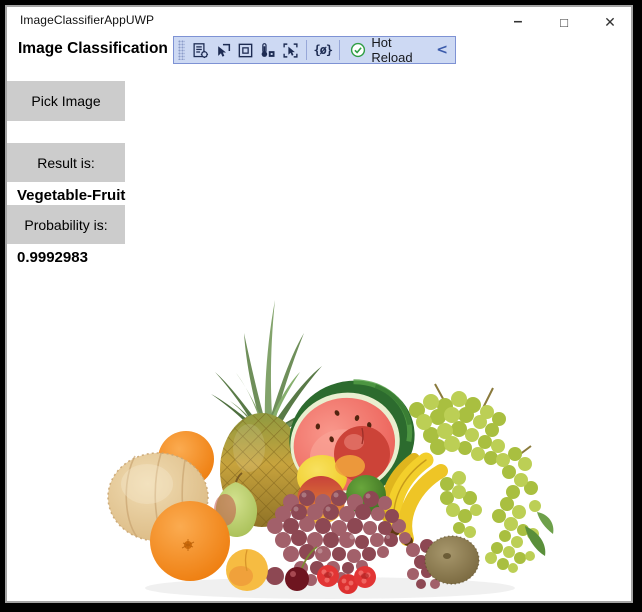 This screenshot has width=642, height=612. What do you see at coordinates (181, 50) in the screenshot?
I see `toolbar-grip-handle` at bounding box center [181, 50].